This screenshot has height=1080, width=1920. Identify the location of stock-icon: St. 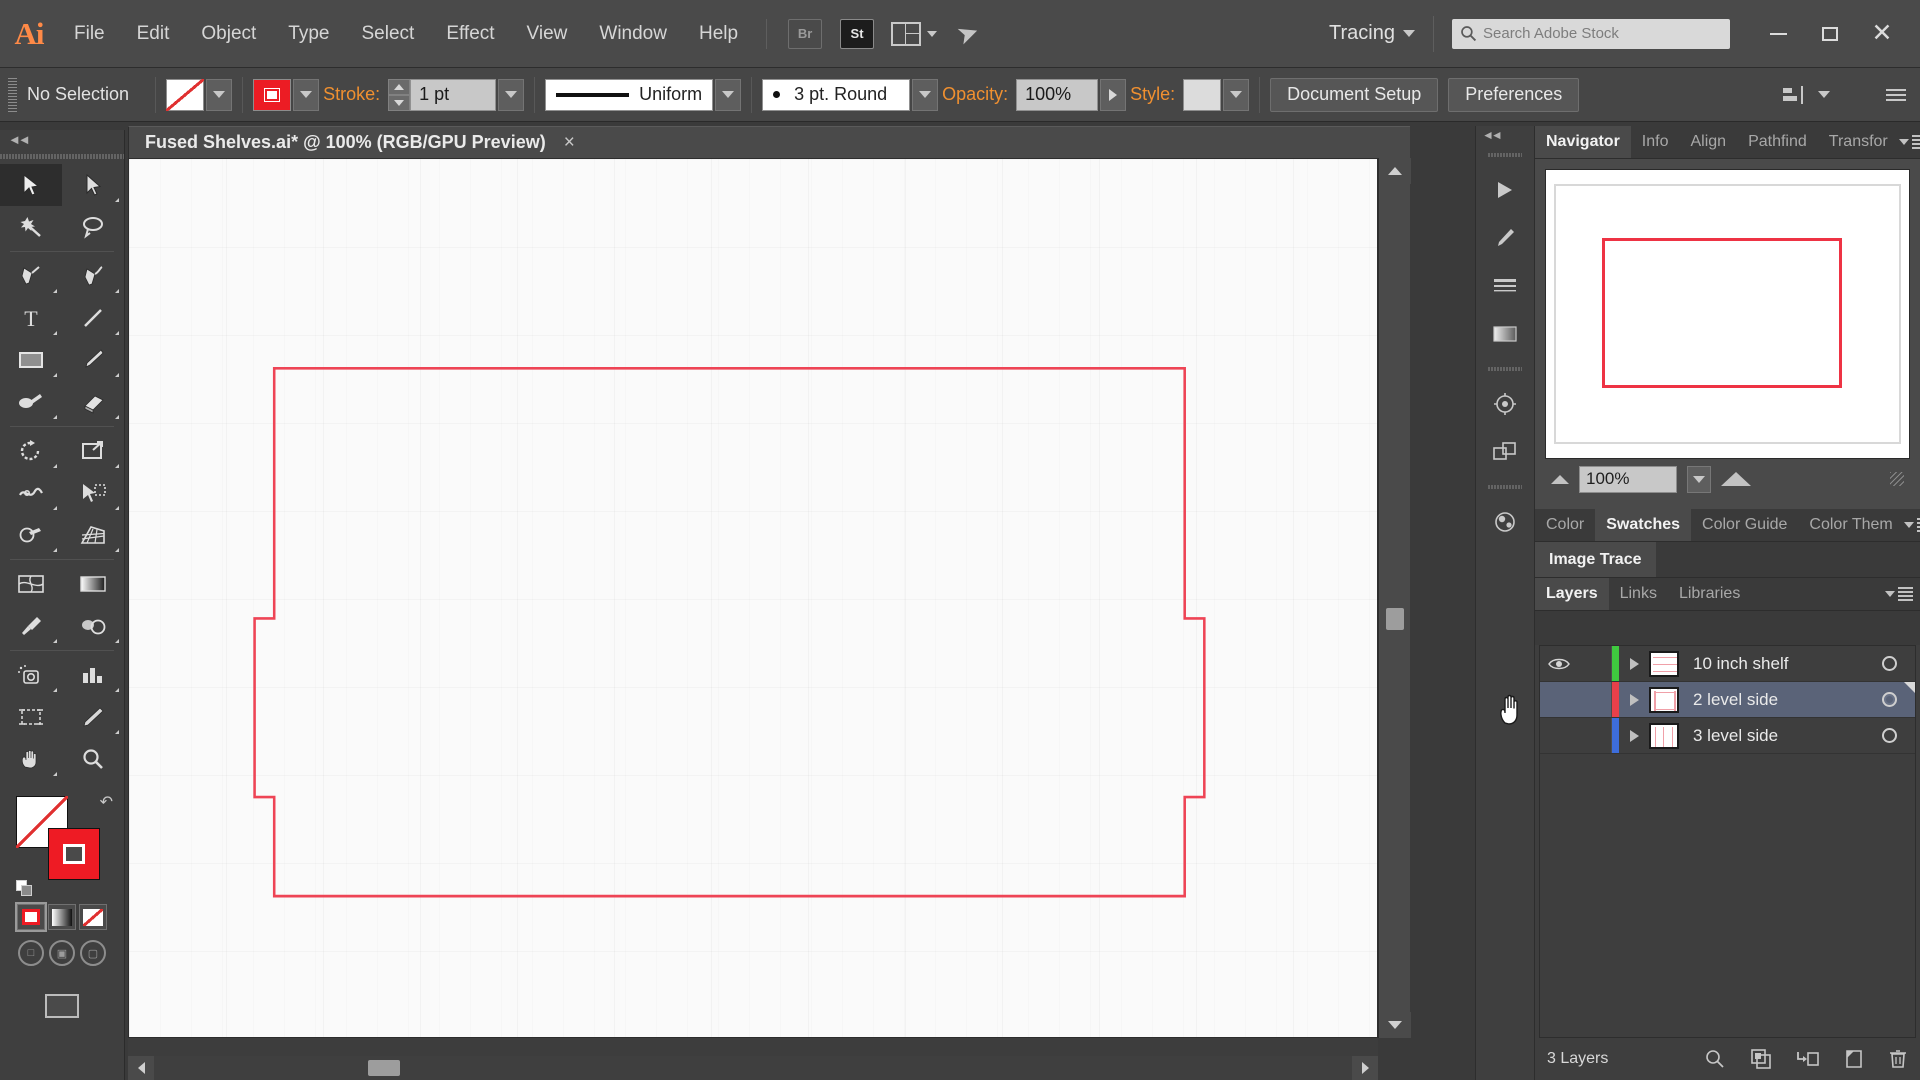
(857, 33).